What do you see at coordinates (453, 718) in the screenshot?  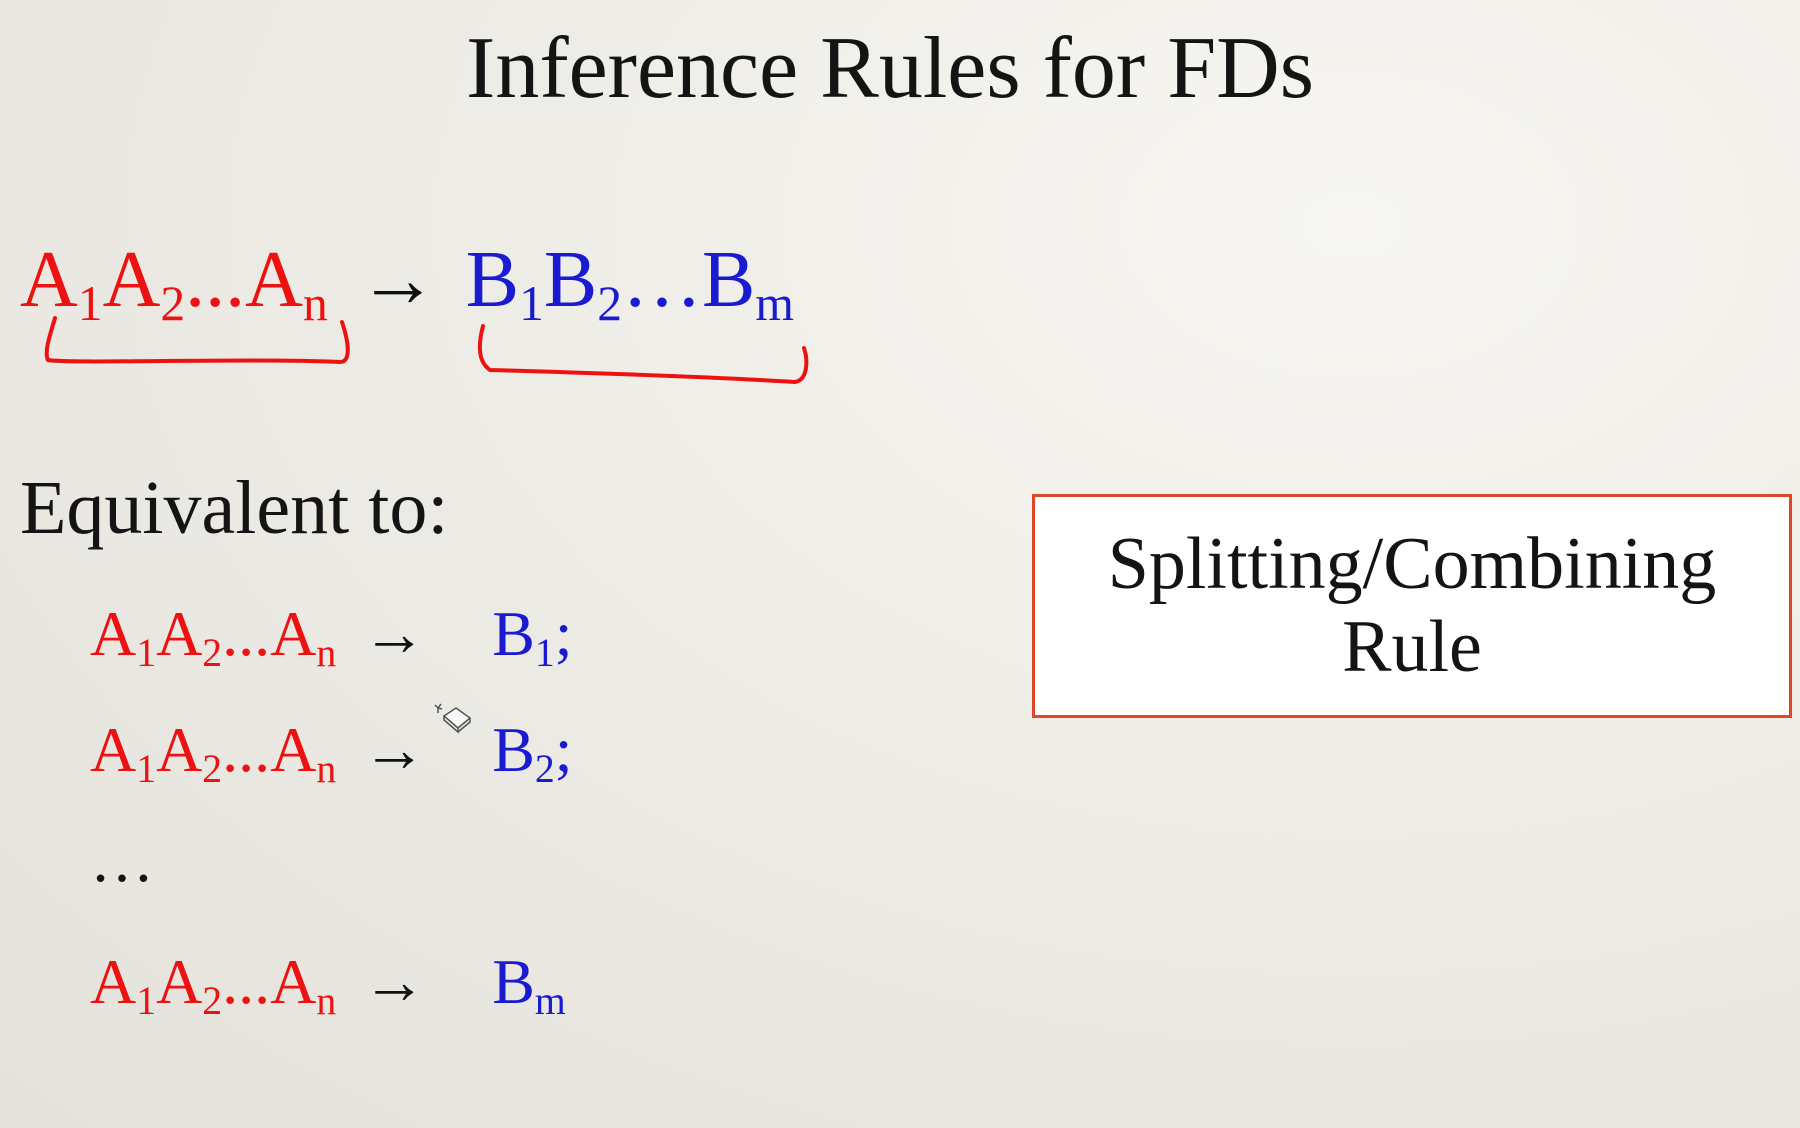 I see `eraser-cursor-icon` at bounding box center [453, 718].